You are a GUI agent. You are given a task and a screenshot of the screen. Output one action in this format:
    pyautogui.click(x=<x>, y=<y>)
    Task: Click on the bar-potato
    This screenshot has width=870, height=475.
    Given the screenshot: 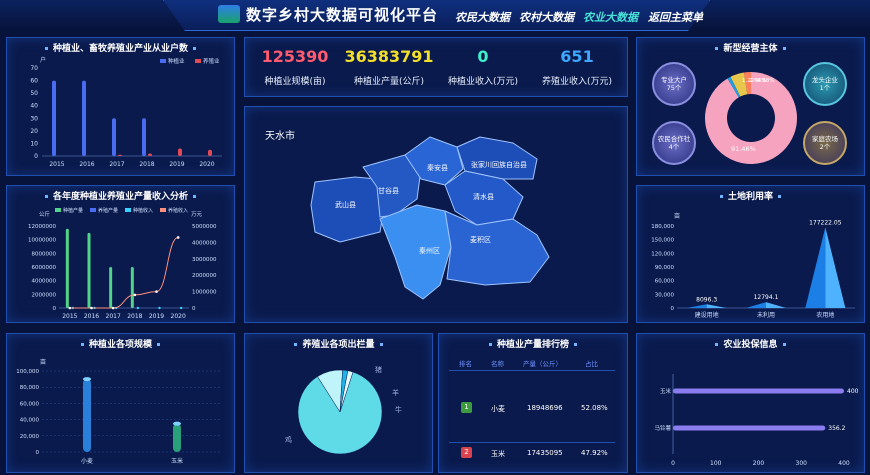 What is the action you would take?
    pyautogui.click(x=749, y=428)
    